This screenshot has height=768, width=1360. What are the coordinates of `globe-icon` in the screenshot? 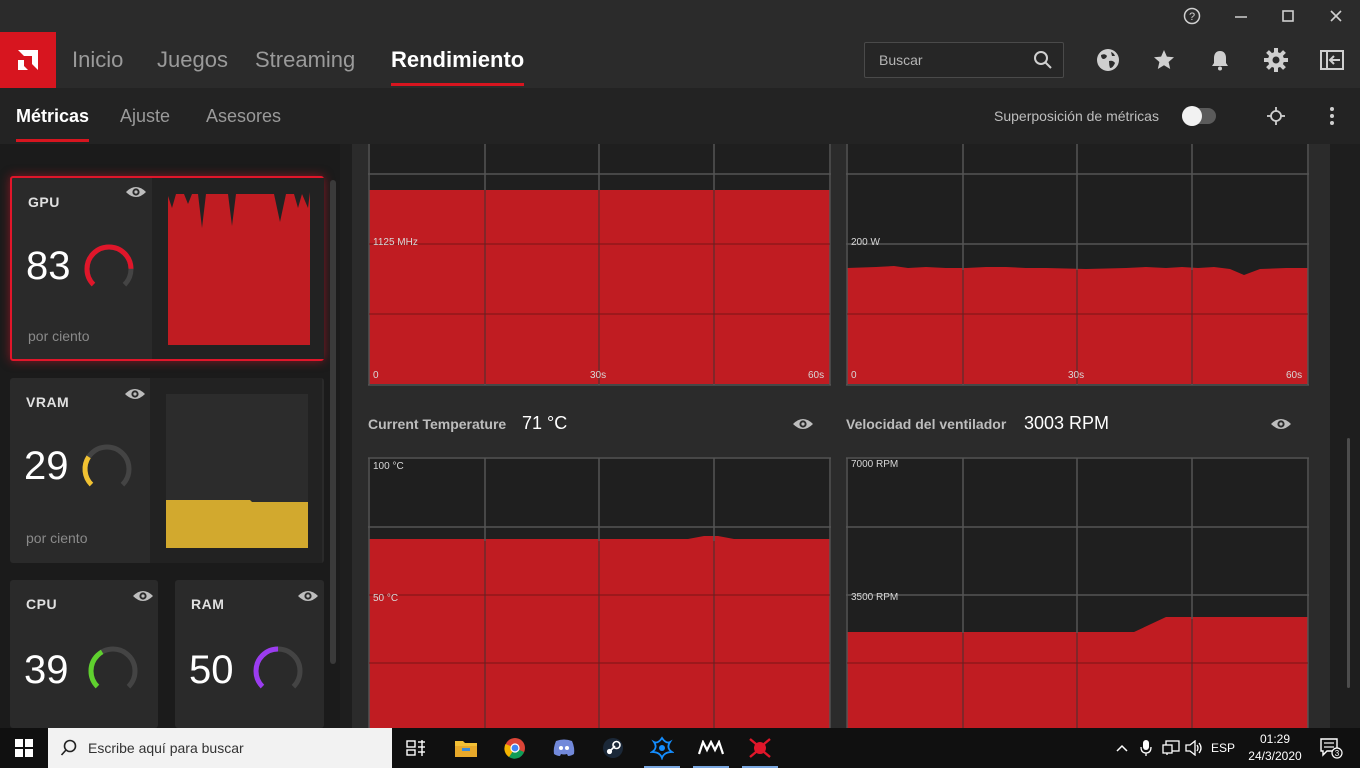 It's located at (1108, 60).